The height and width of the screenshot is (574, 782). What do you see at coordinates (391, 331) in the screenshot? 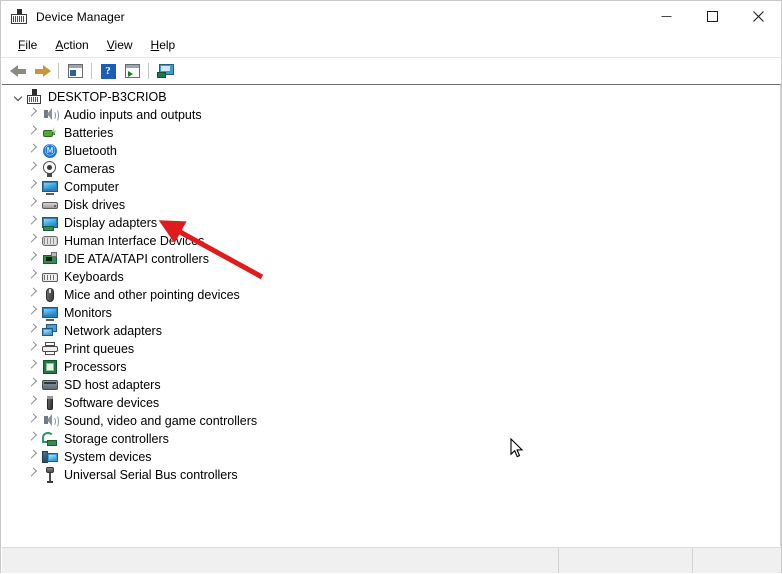
I see `tree-item-network-adapters: Network adapters` at bounding box center [391, 331].